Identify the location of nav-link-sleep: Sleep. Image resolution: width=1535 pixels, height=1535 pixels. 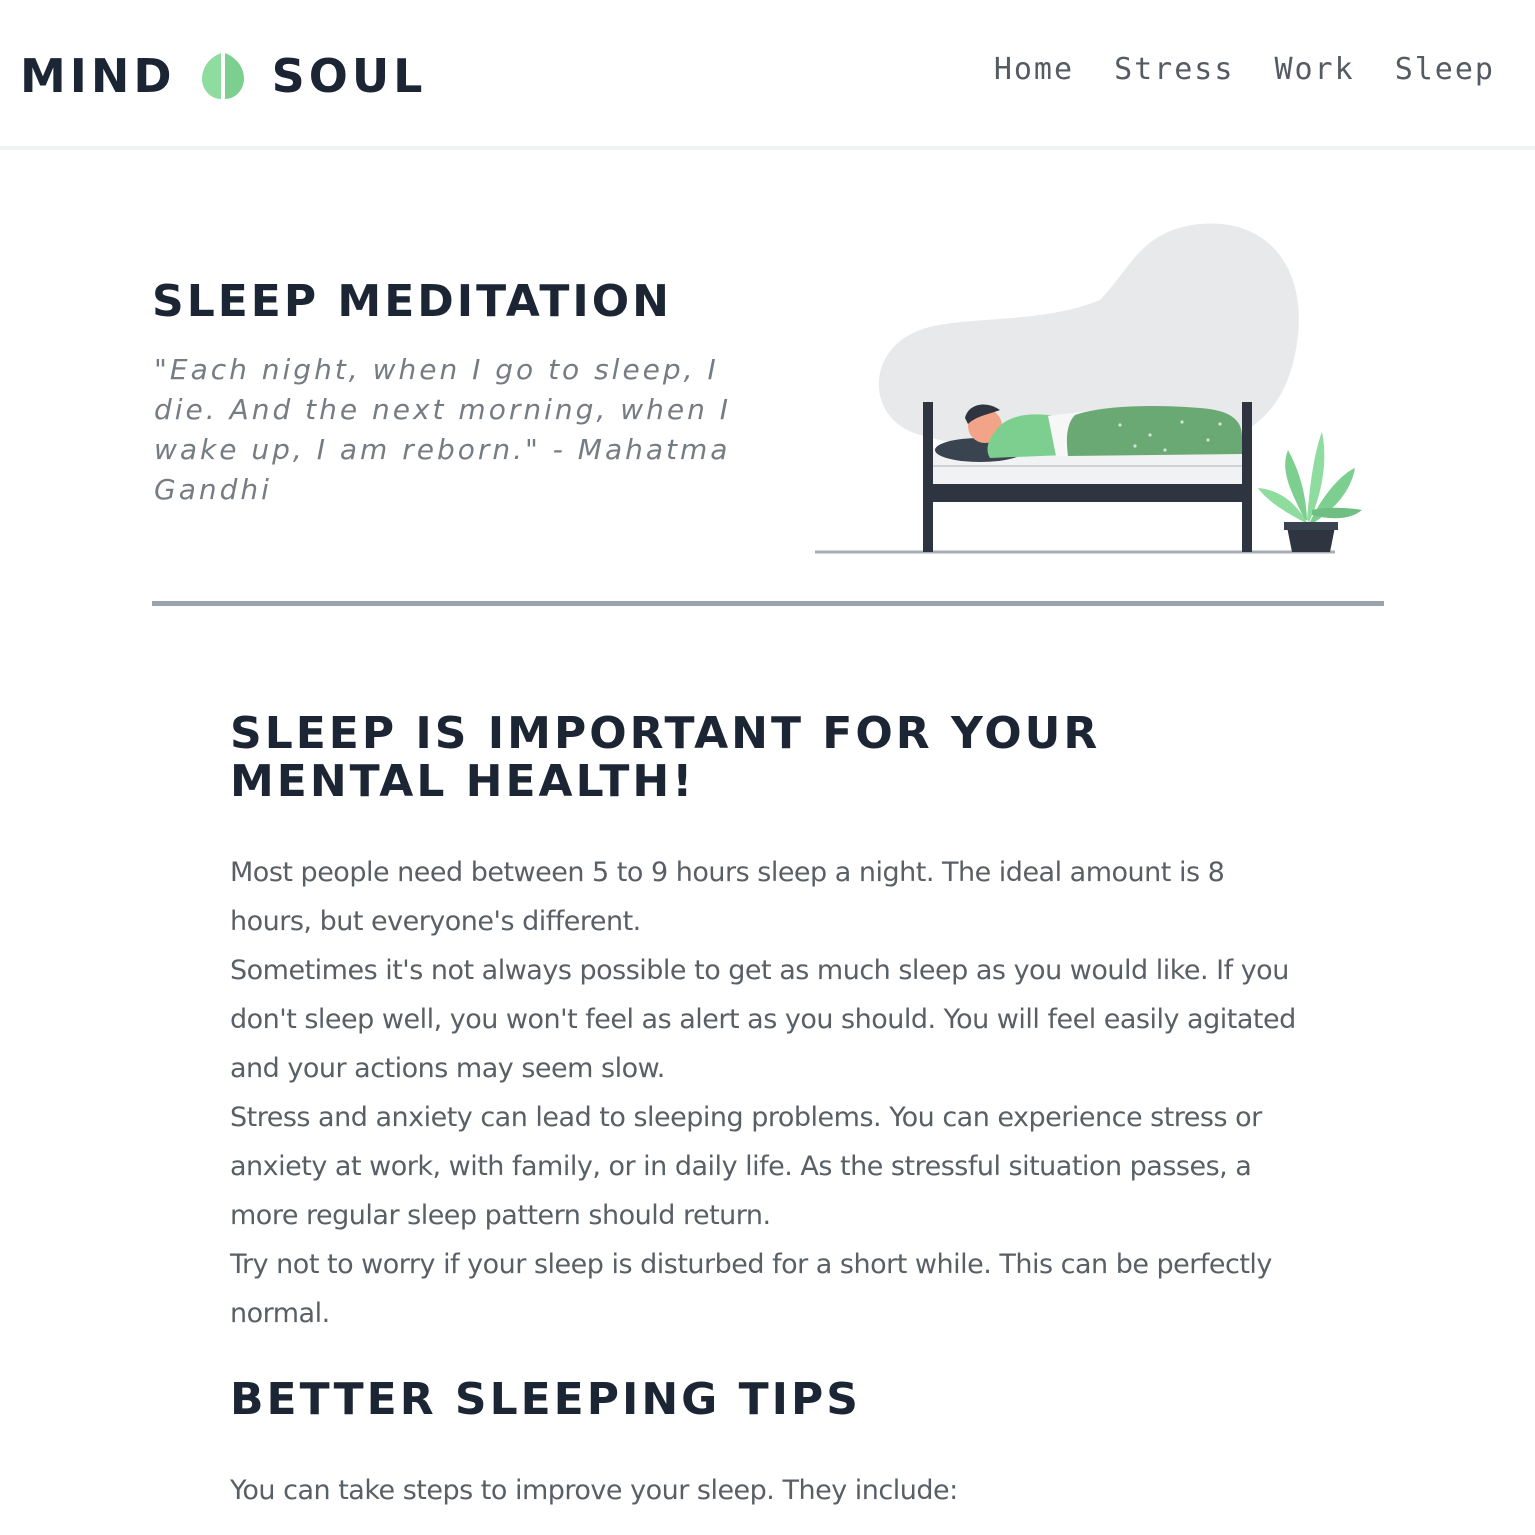
(1445, 69).